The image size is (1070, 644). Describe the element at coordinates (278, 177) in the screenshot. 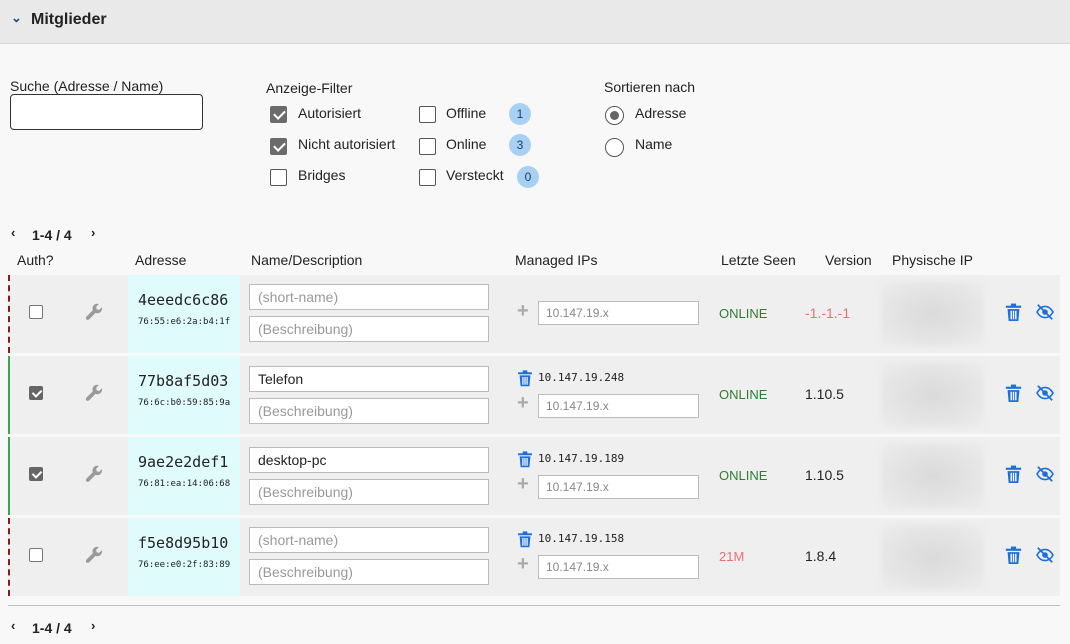

I see `filter-bridges-checkbox` at that location.